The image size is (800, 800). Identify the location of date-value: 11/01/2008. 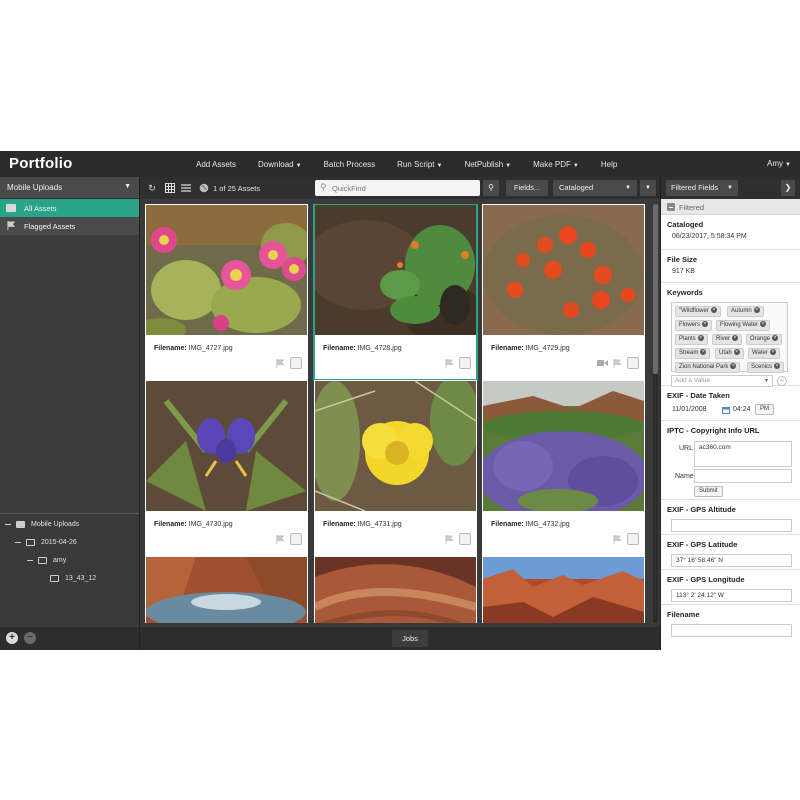
(689, 409).